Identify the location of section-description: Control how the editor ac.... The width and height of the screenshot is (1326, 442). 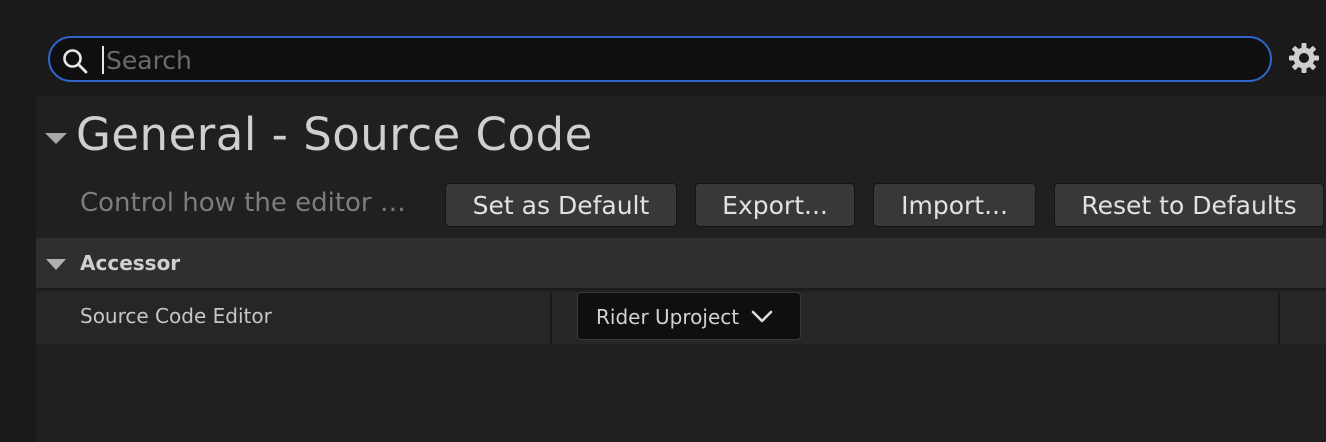
(245, 203).